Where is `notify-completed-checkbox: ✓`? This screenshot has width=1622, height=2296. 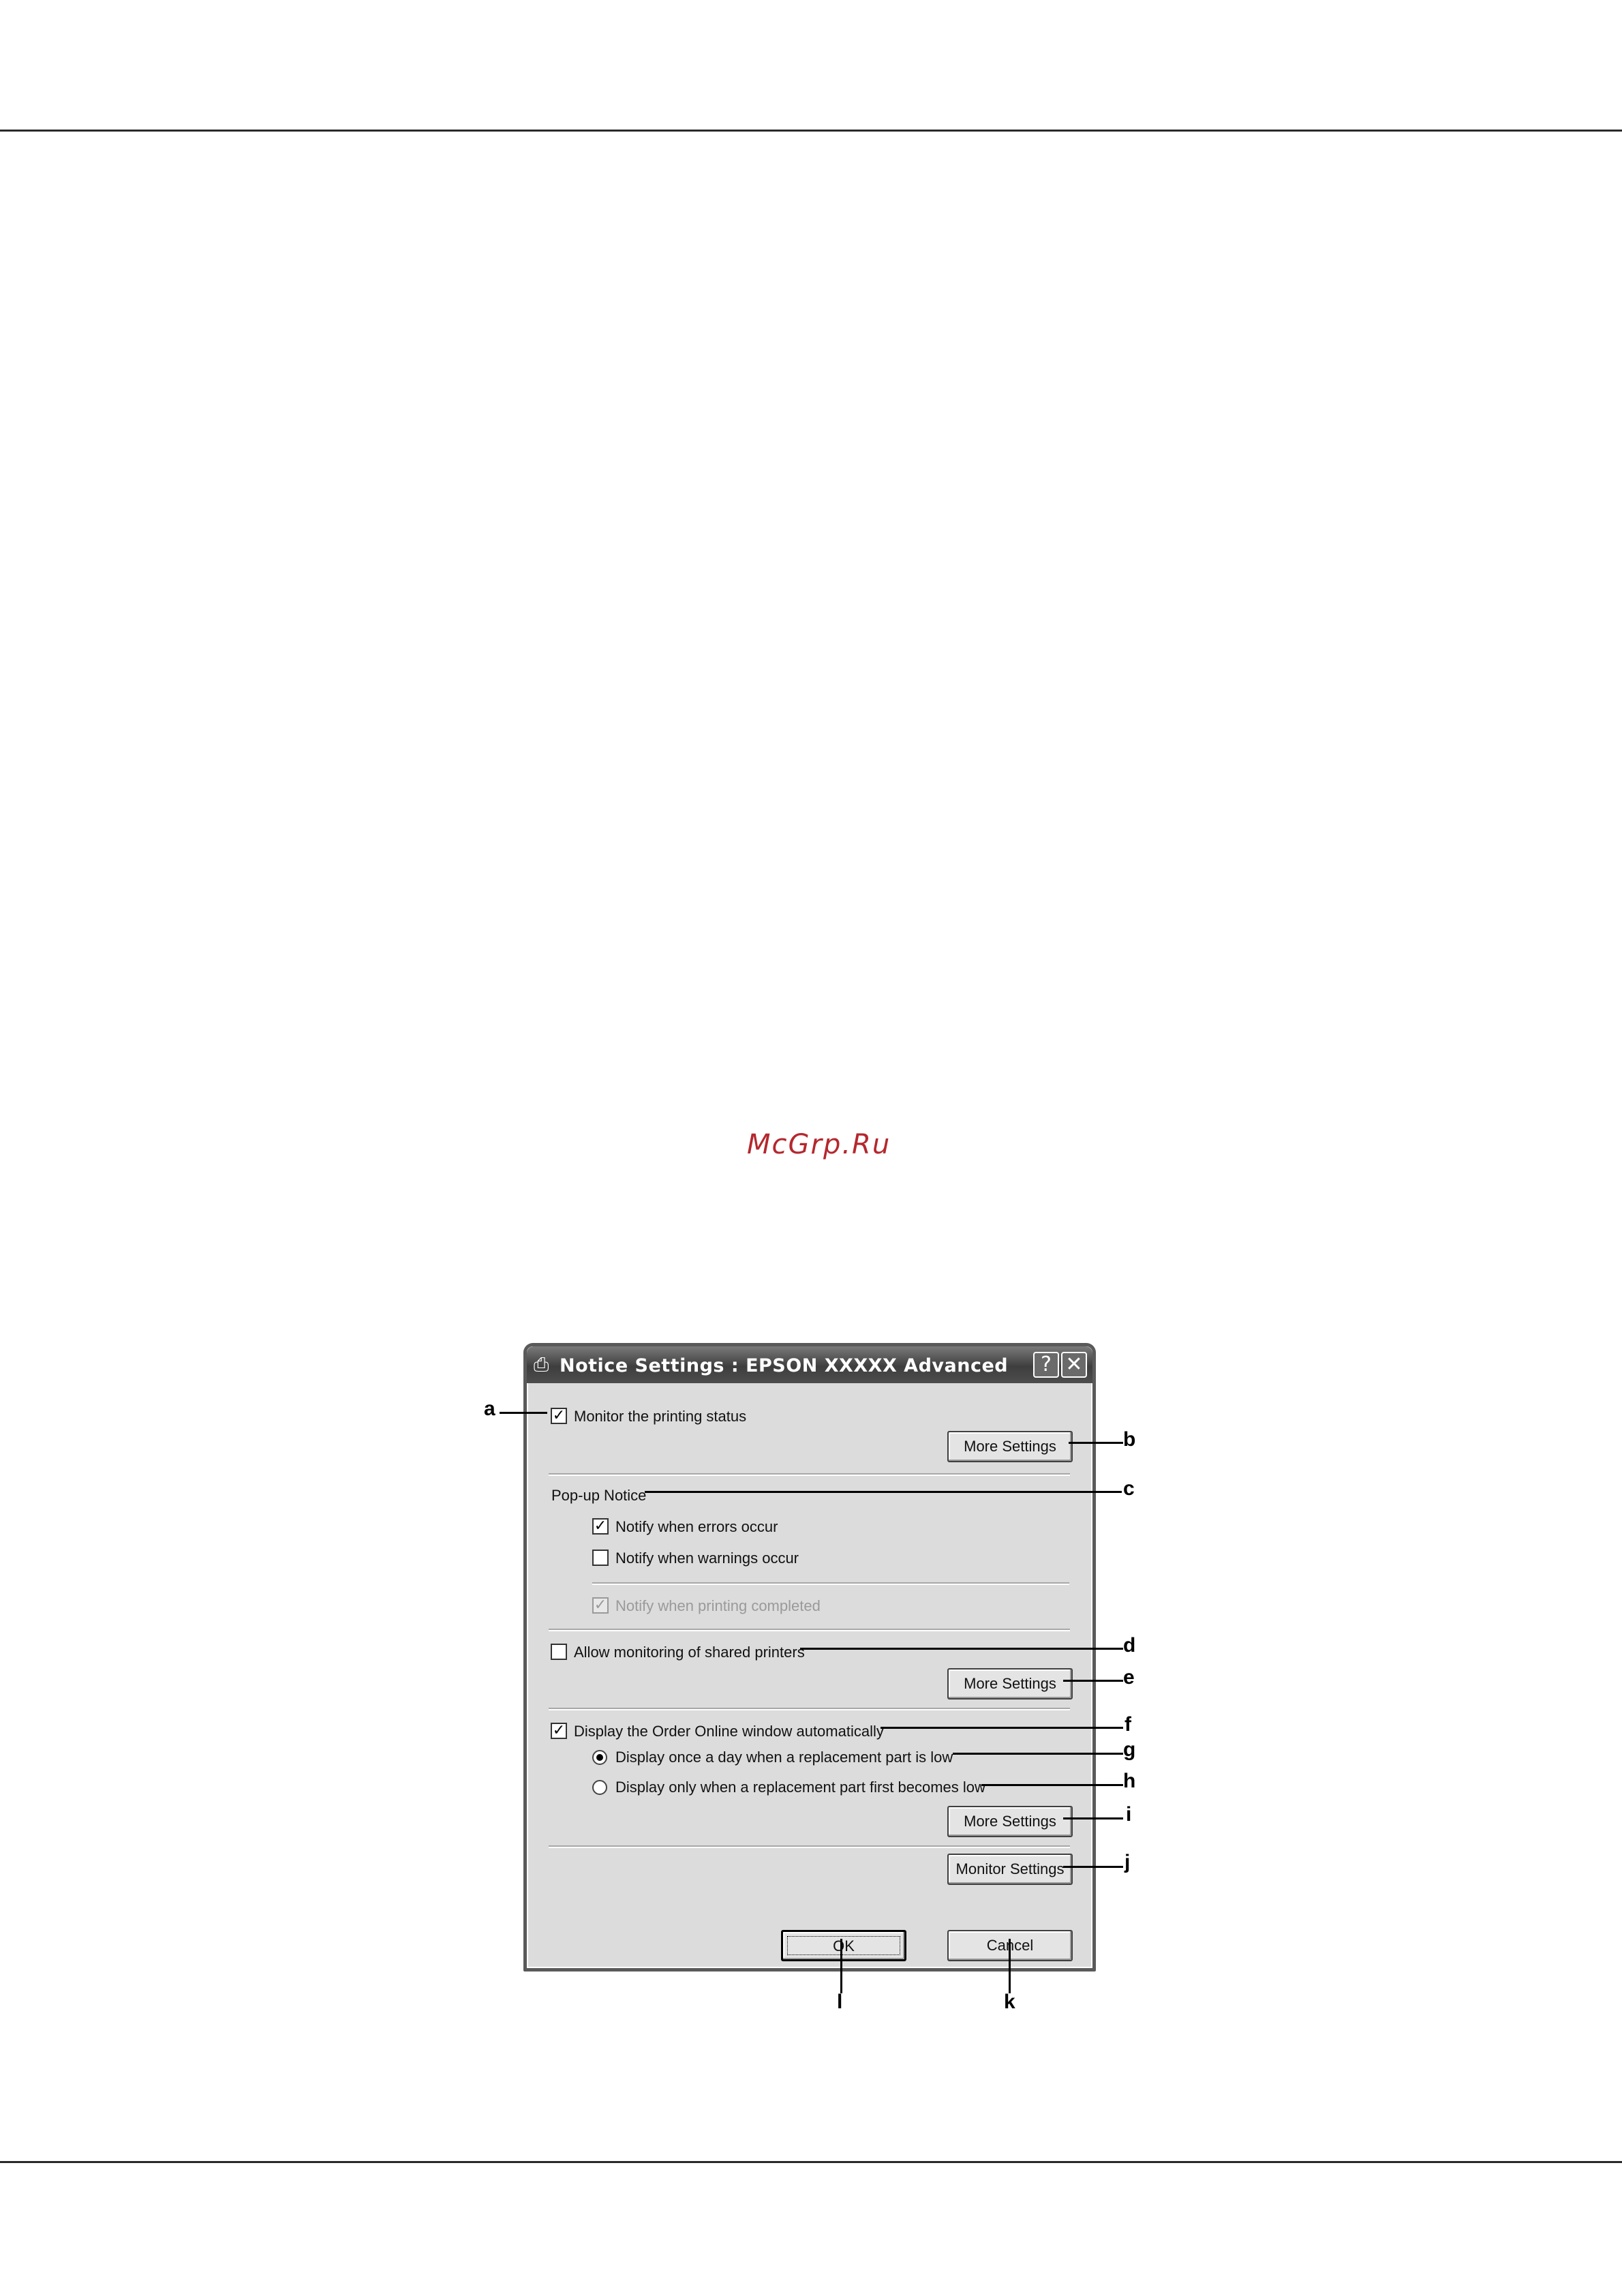 notify-completed-checkbox: ✓ is located at coordinates (600, 1605).